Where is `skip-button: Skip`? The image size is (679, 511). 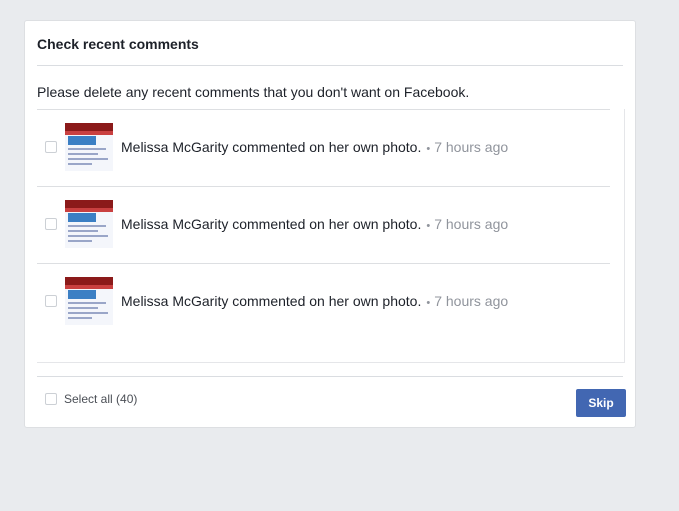 skip-button: Skip is located at coordinates (601, 403).